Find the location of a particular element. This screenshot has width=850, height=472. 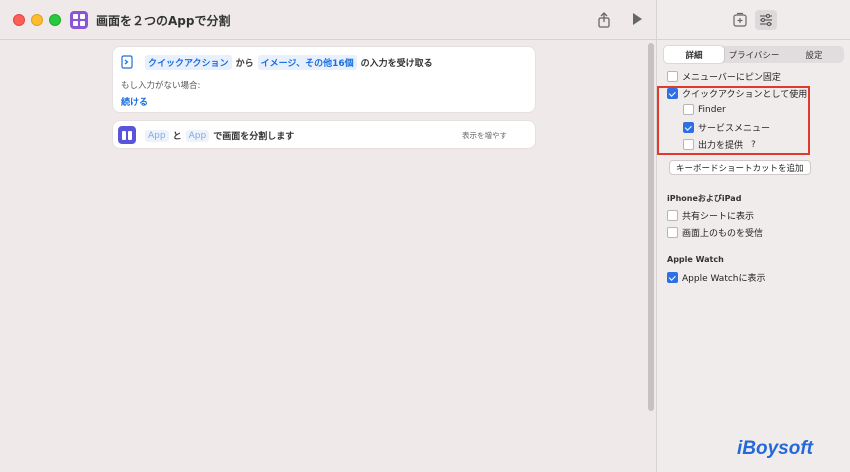

input-icon is located at coordinates (127, 62).